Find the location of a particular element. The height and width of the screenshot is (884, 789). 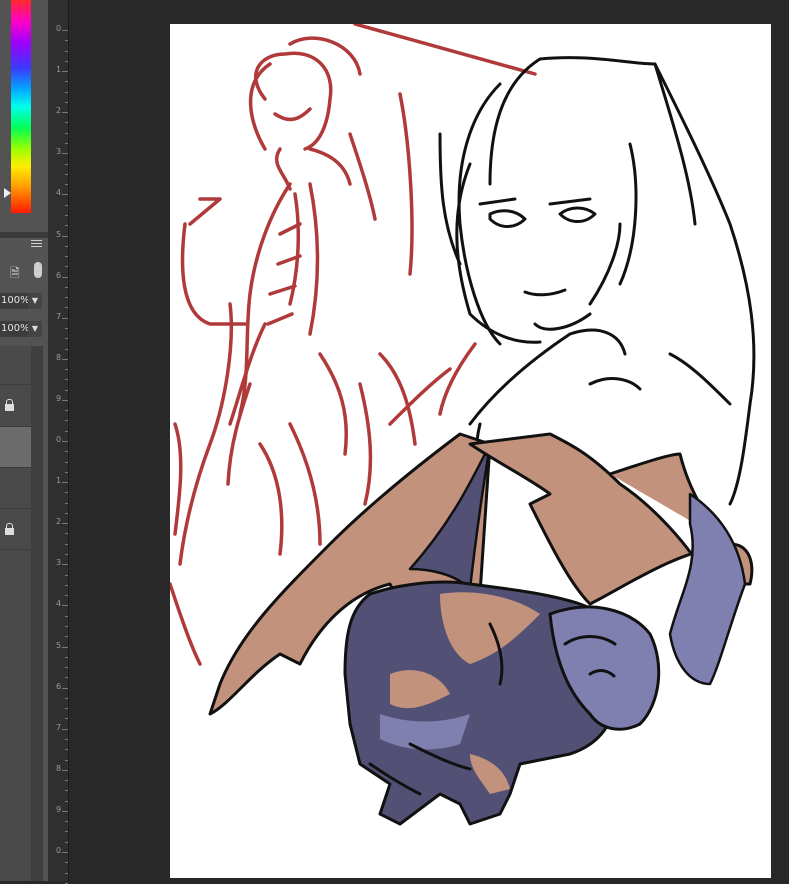

vertical-ruler: 0 1 2 3 4 5 6 7 8 9 0 1 2 3 4 5 6 7 8 9 0 is located at coordinates (58, 442).